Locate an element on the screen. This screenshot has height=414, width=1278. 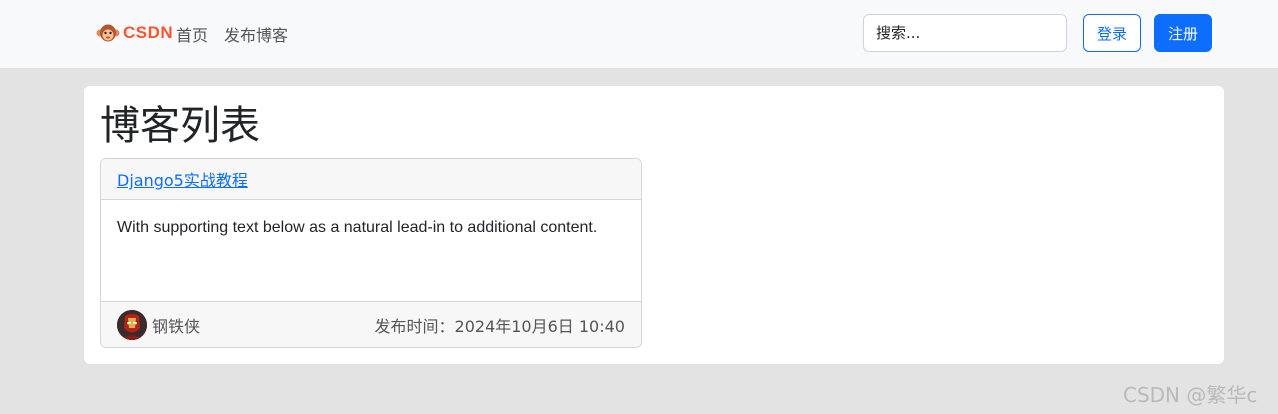
publish-time: 发布时间：2024年10月6日 10:40 is located at coordinates (499, 326).